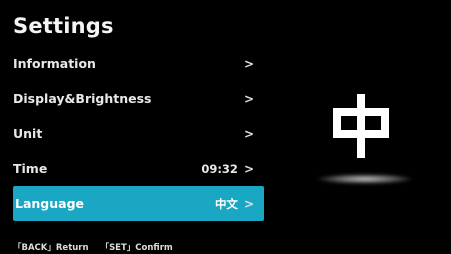 This screenshot has height=254, width=451. Describe the element at coordinates (50, 203) in the screenshot. I see `menu-item-label: Language` at that location.